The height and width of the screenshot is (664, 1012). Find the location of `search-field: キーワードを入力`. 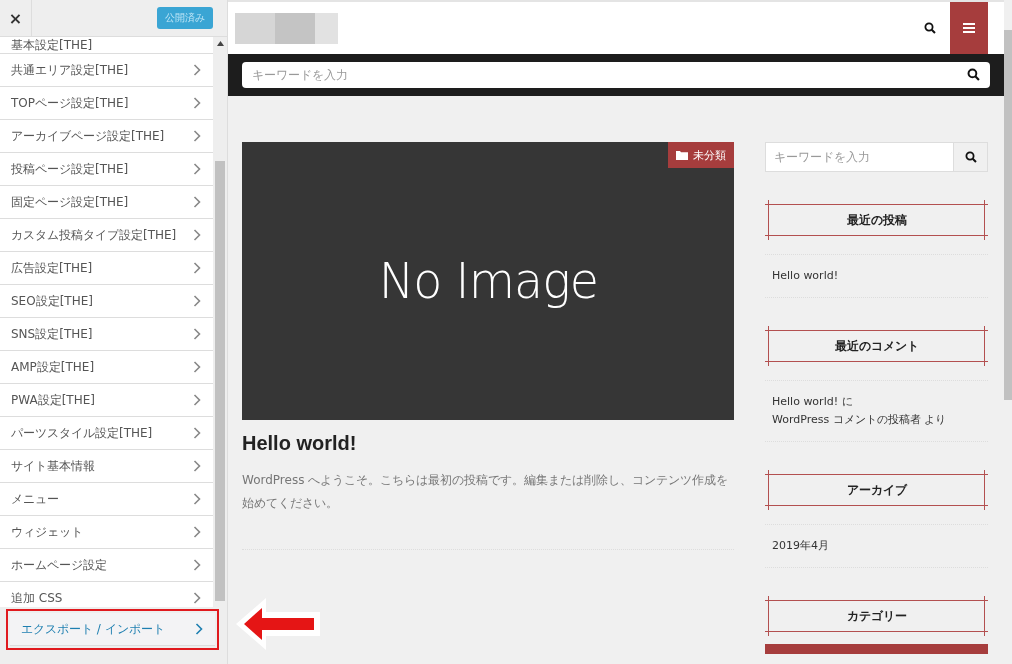

search-field: キーワードを入力 is located at coordinates (616, 75).